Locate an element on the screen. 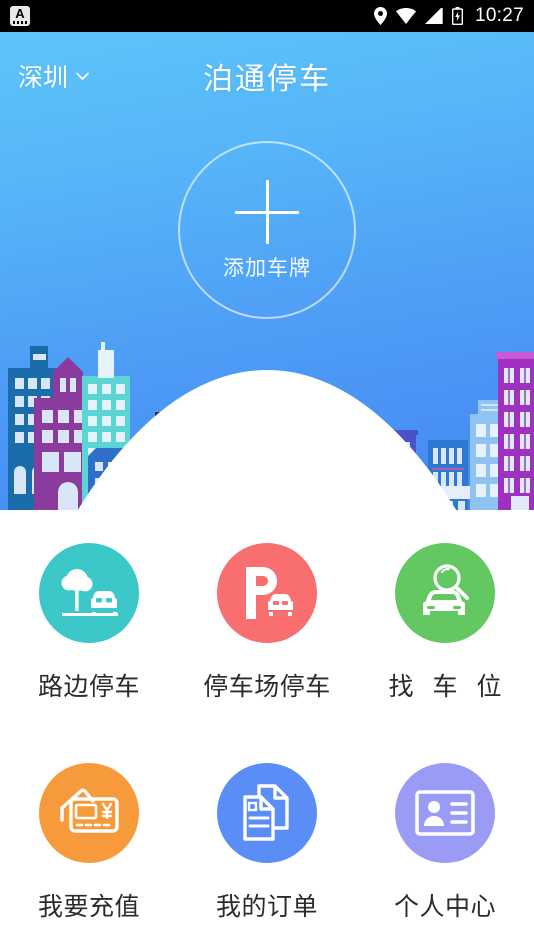 The image size is (534, 950). menu-item-label: 我的订单 is located at coordinates (266, 907).